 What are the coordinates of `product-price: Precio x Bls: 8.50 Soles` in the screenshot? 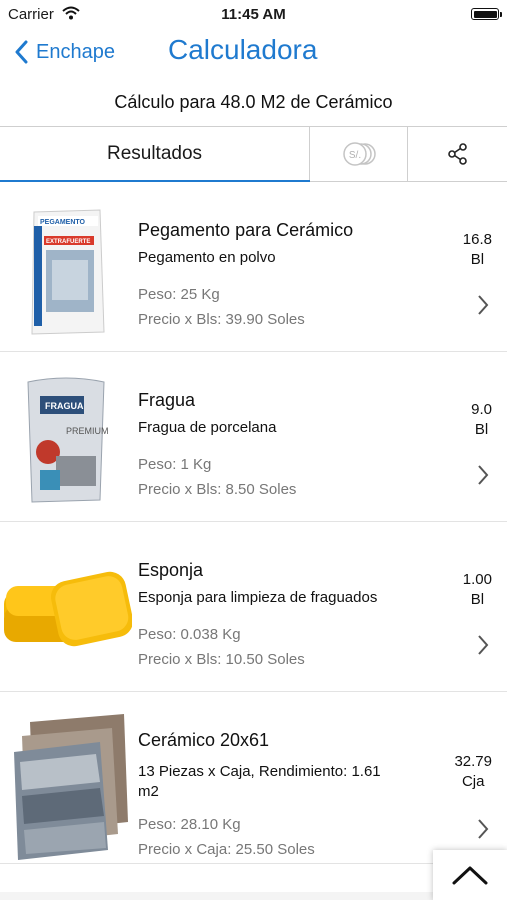 It's located at (217, 489).